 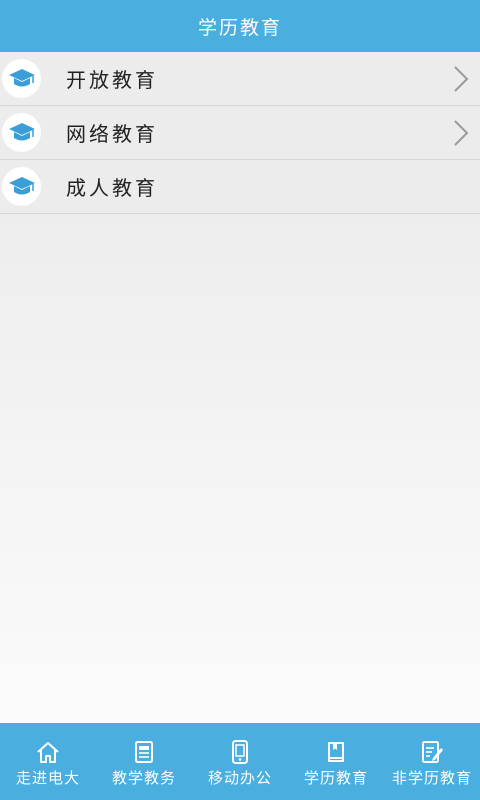 I want to click on list-item-label: 开放教育, so click(x=112, y=80).